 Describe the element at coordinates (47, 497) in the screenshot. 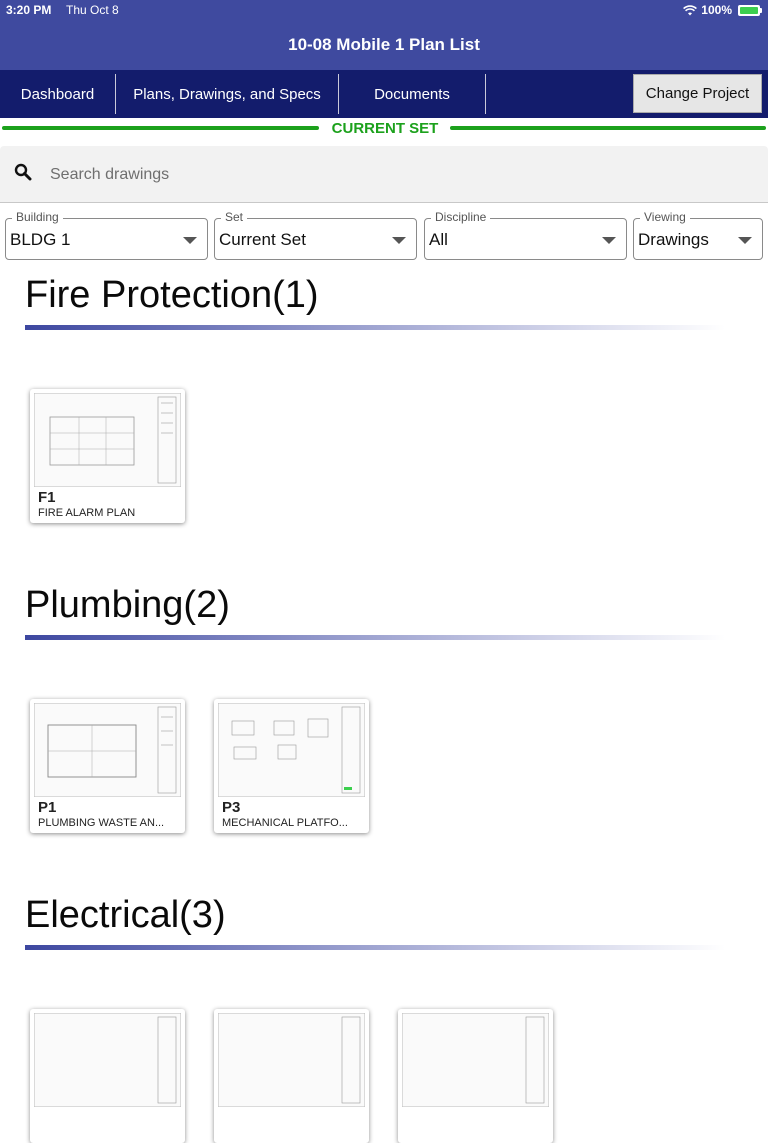

I see `drawing-code: F1` at that location.